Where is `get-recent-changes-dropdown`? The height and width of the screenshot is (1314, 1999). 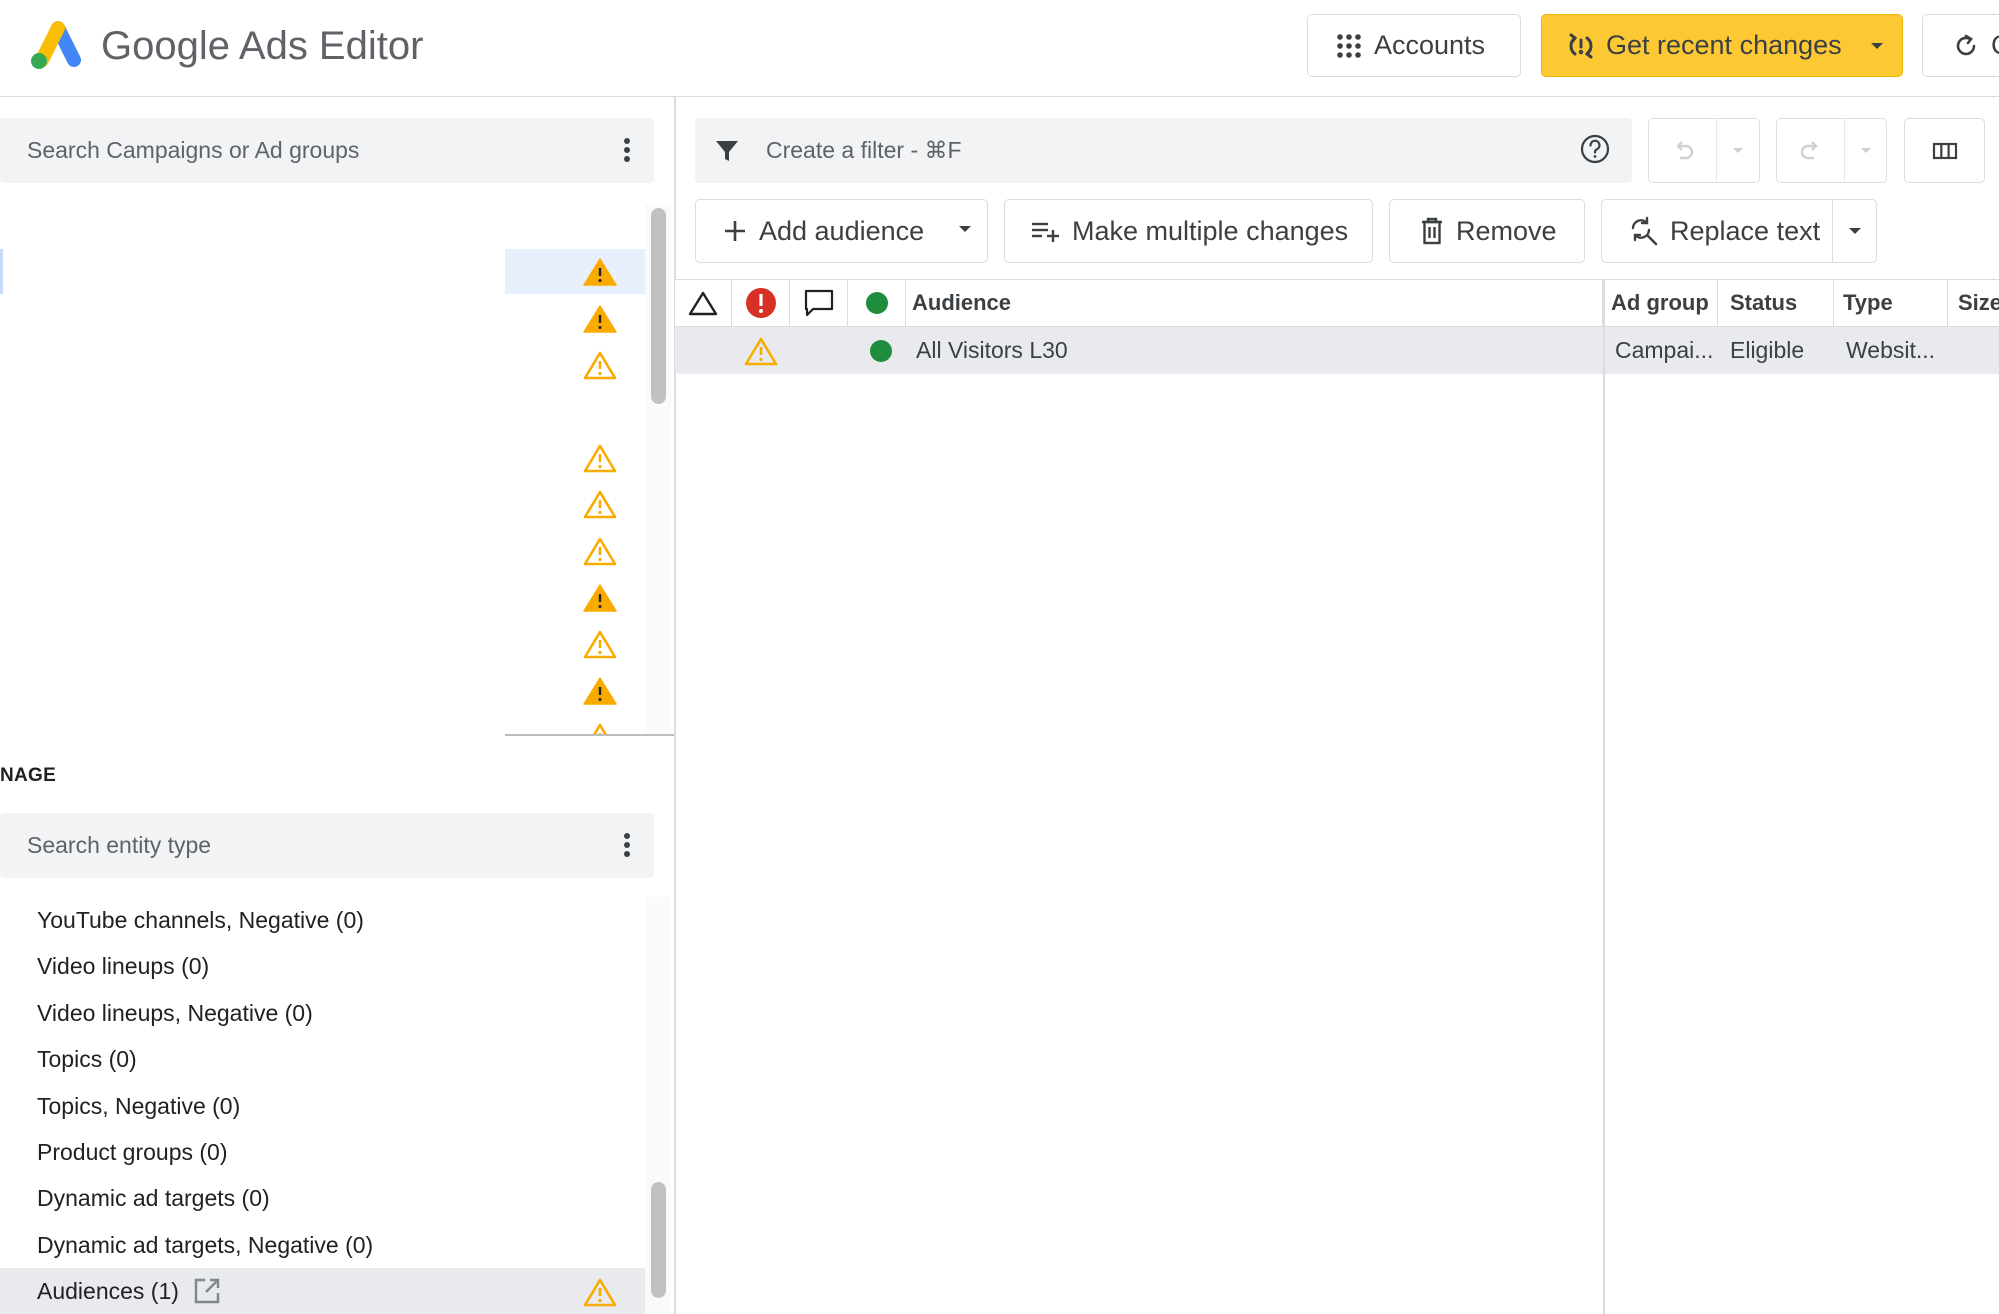
get-recent-changes-dropdown is located at coordinates (1877, 45).